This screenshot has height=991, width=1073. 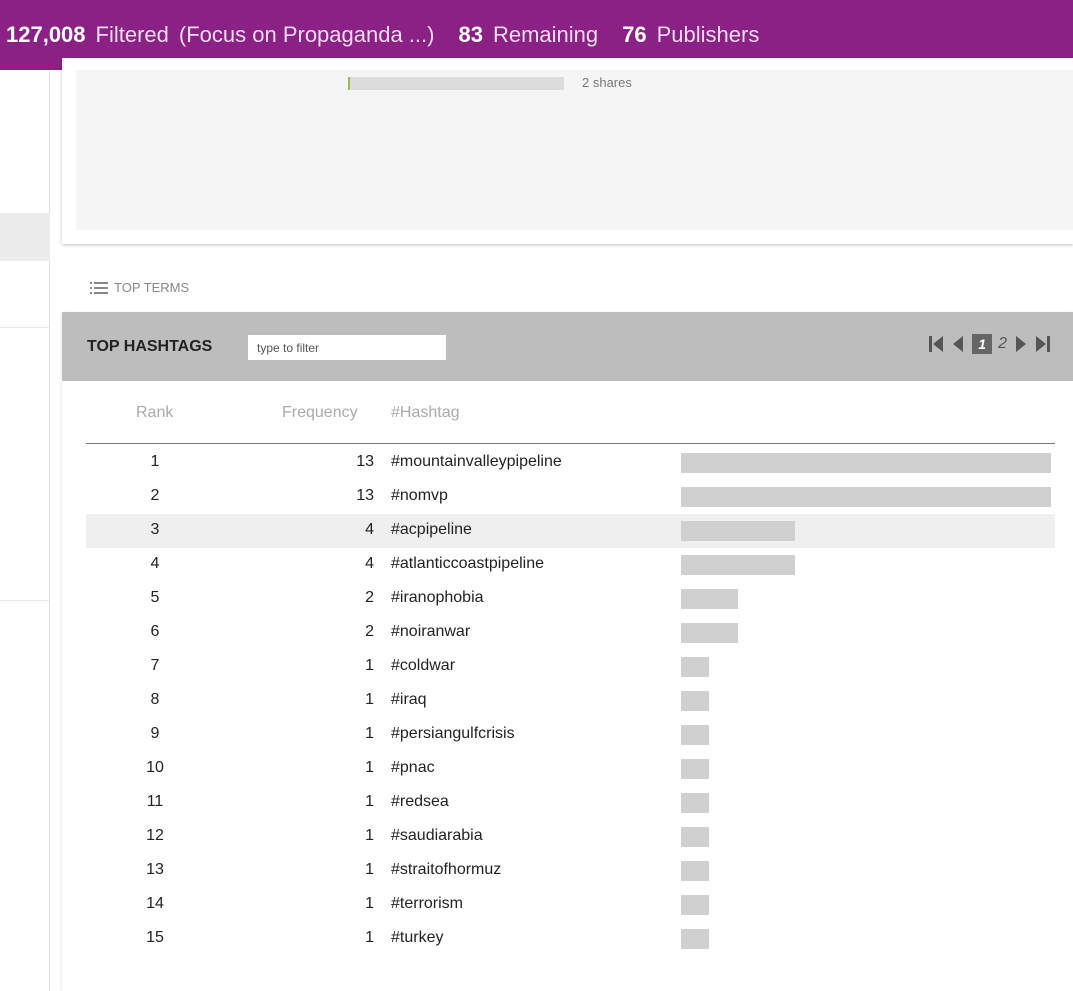 What do you see at coordinates (545, 34) in the screenshot?
I see `remaining-label: Remaining` at bounding box center [545, 34].